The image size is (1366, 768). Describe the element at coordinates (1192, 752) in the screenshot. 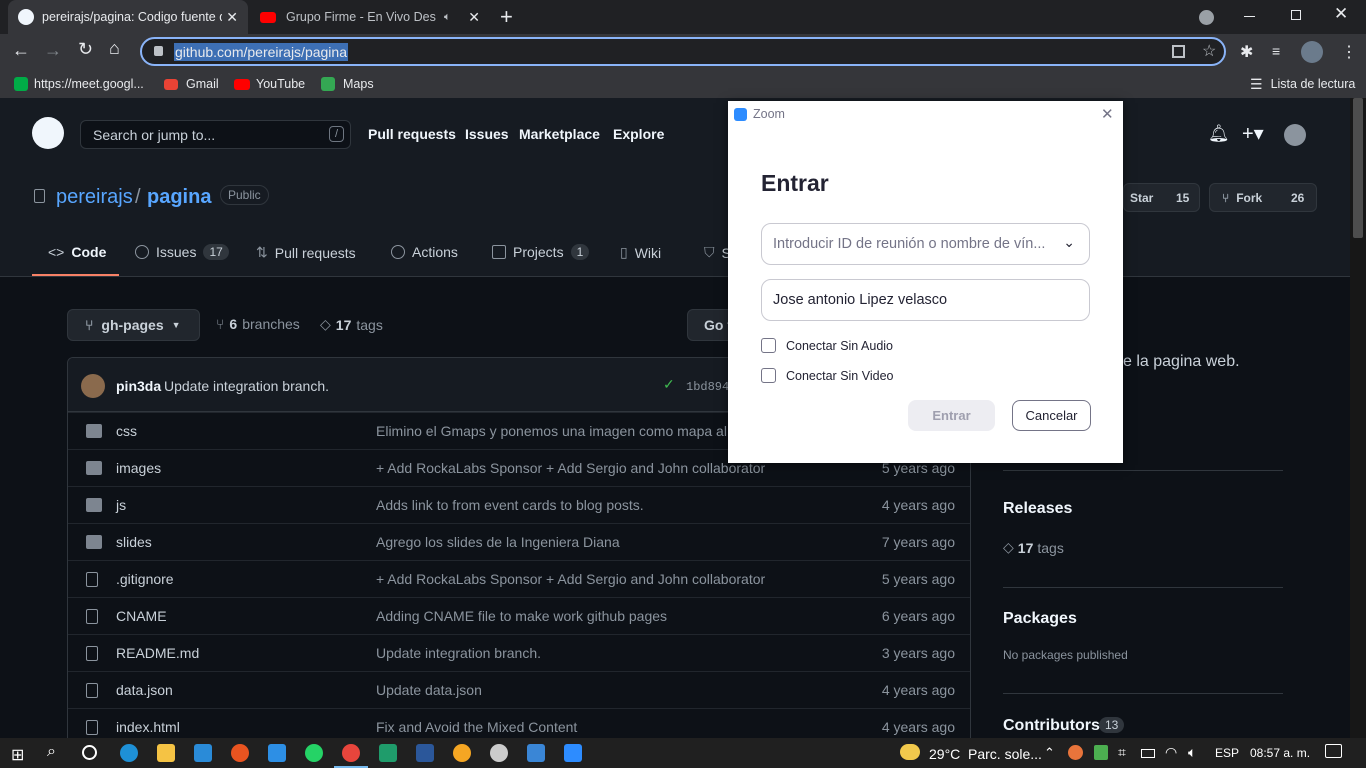

I see `volume-icon: 🔈︎` at that location.